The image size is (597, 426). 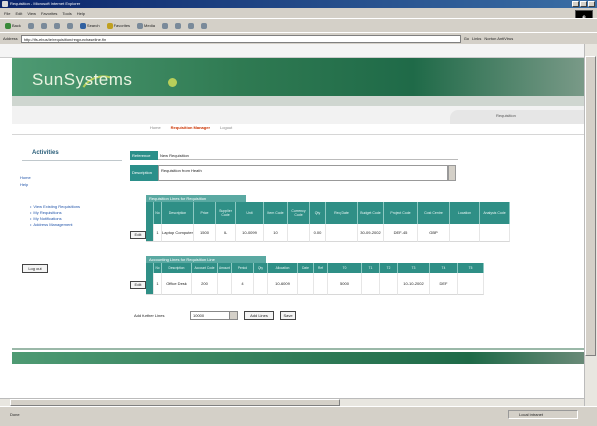 What do you see at coordinates (90, 26) in the screenshot?
I see `search-button: Search` at bounding box center [90, 26].